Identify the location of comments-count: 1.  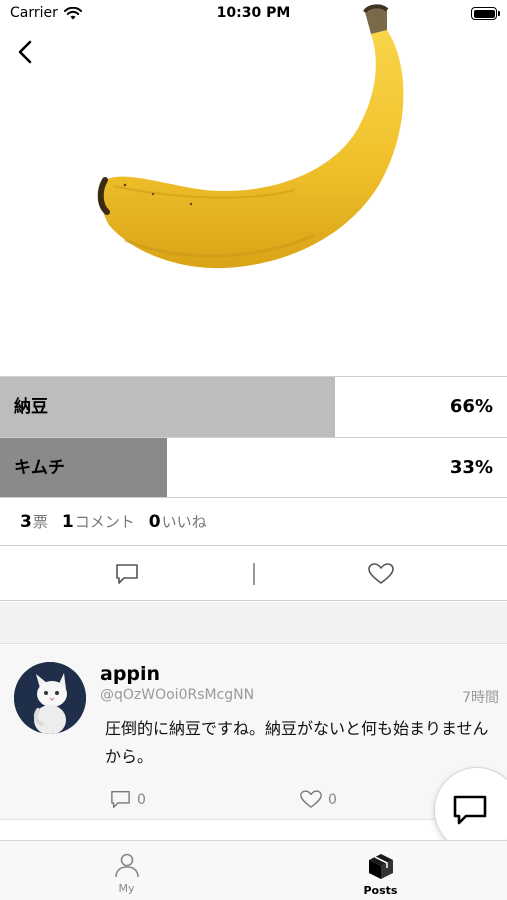
(67, 522).